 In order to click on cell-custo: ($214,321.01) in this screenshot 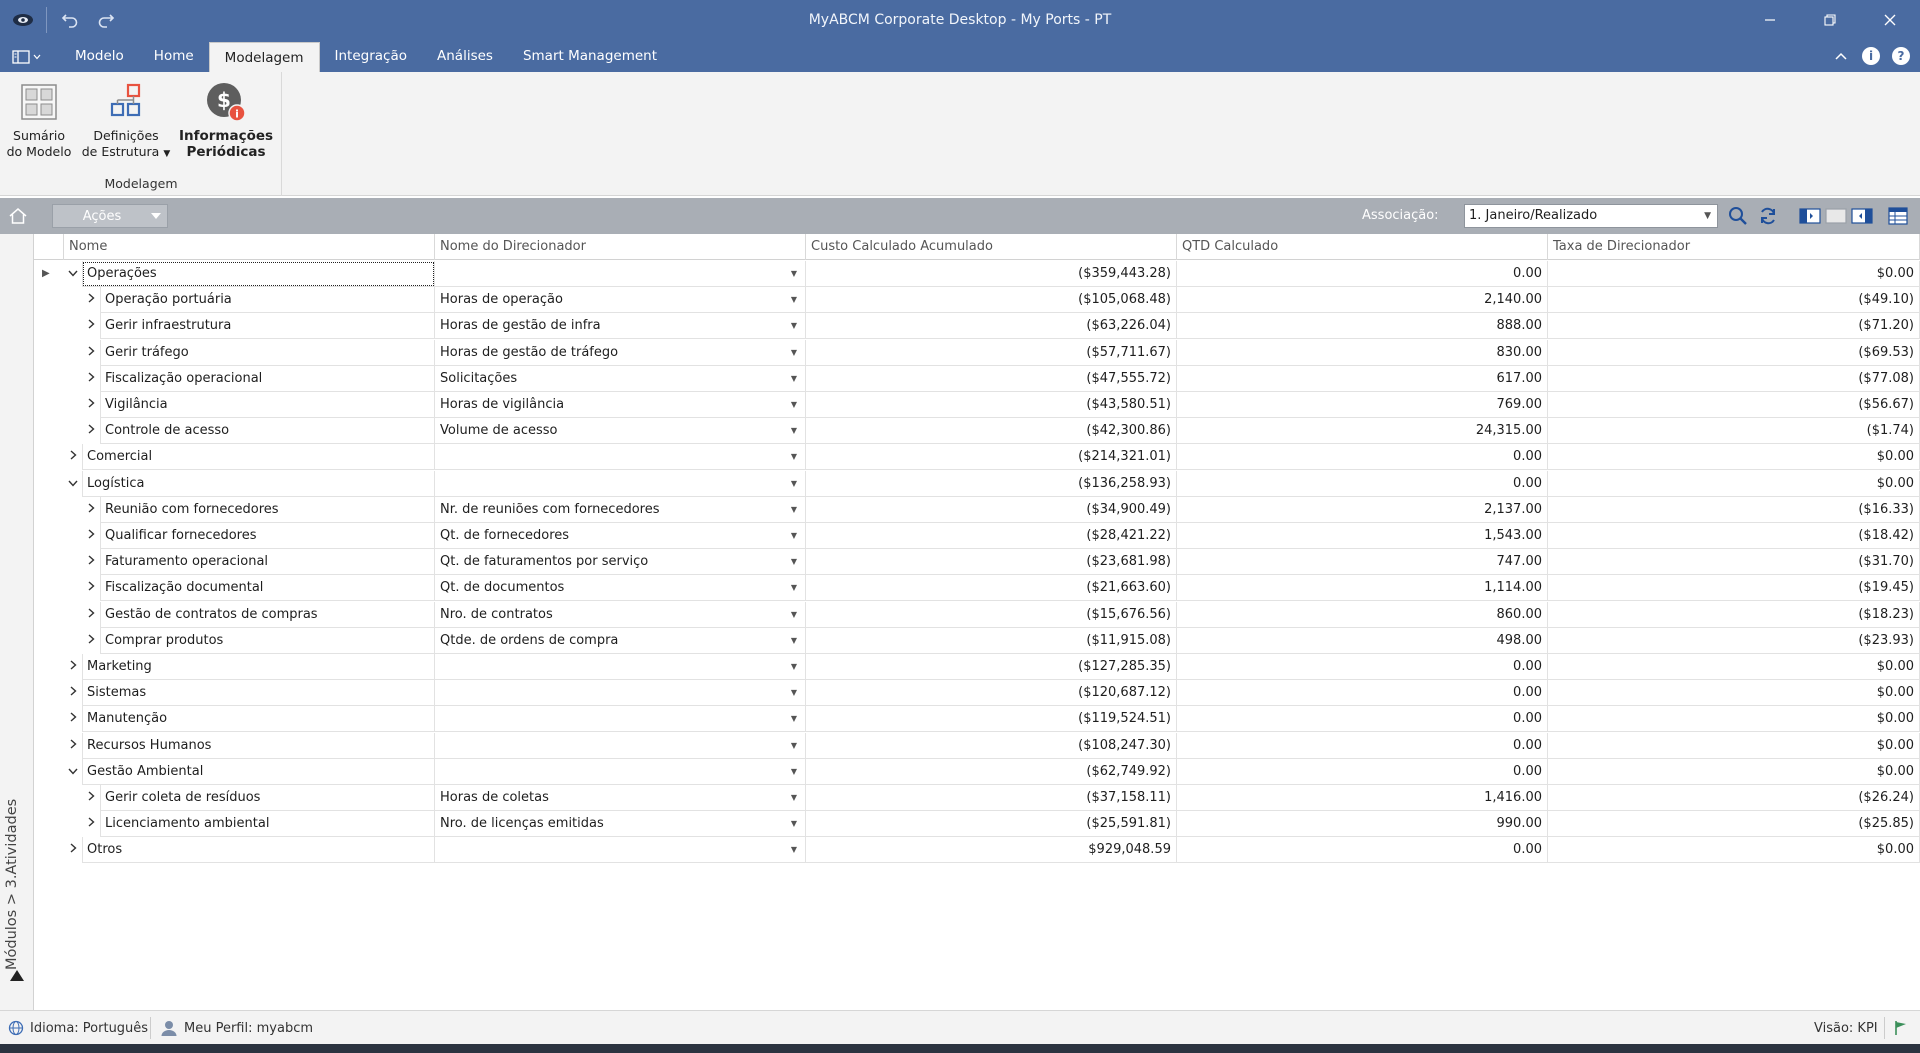, I will do `click(991, 457)`.